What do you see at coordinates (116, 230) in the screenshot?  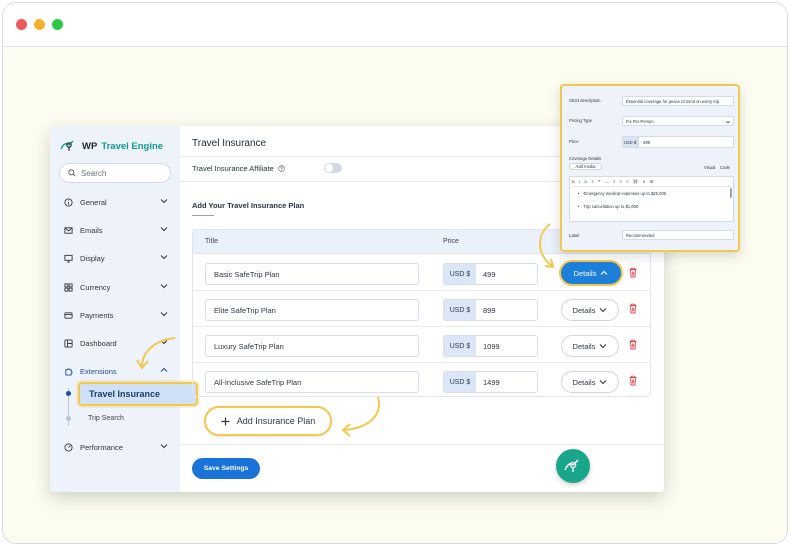 I see `sidebar-item-emails: Emails` at bounding box center [116, 230].